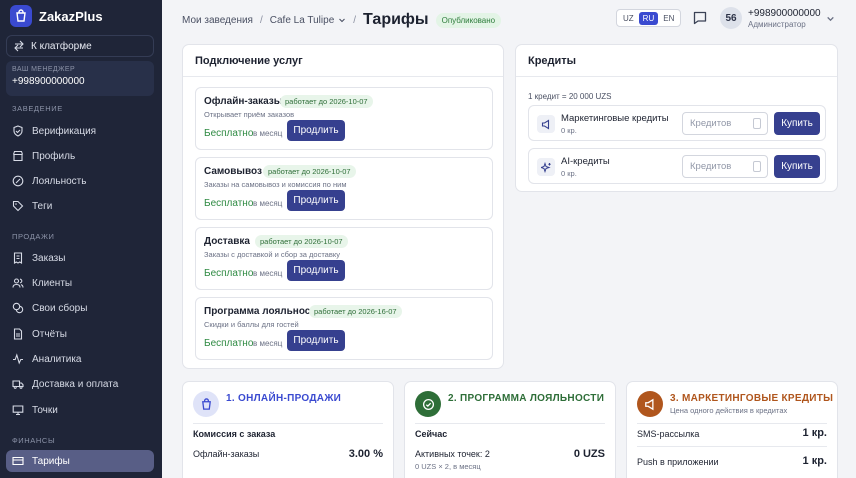 The height and width of the screenshot is (478, 856). I want to click on sidebar-item-points: Точки, so click(80, 410).